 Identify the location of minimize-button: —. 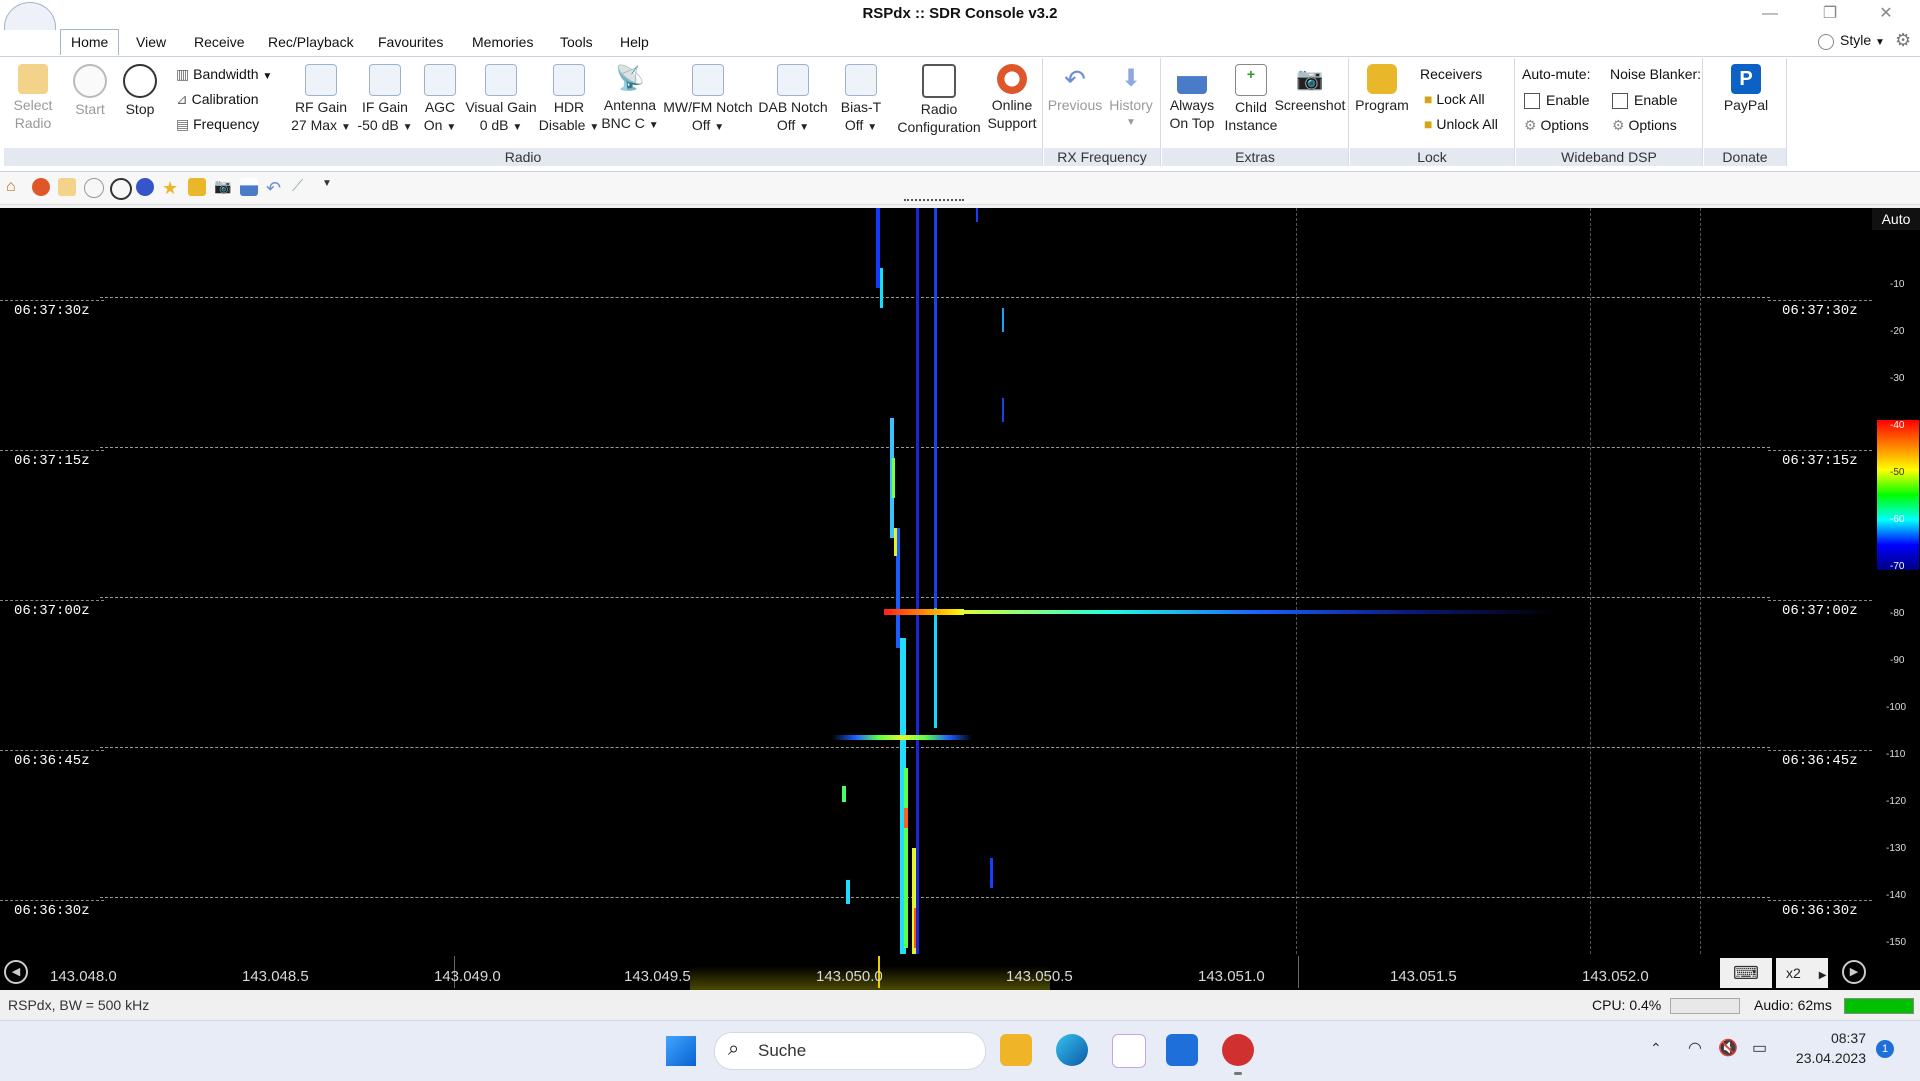
(1770, 14).